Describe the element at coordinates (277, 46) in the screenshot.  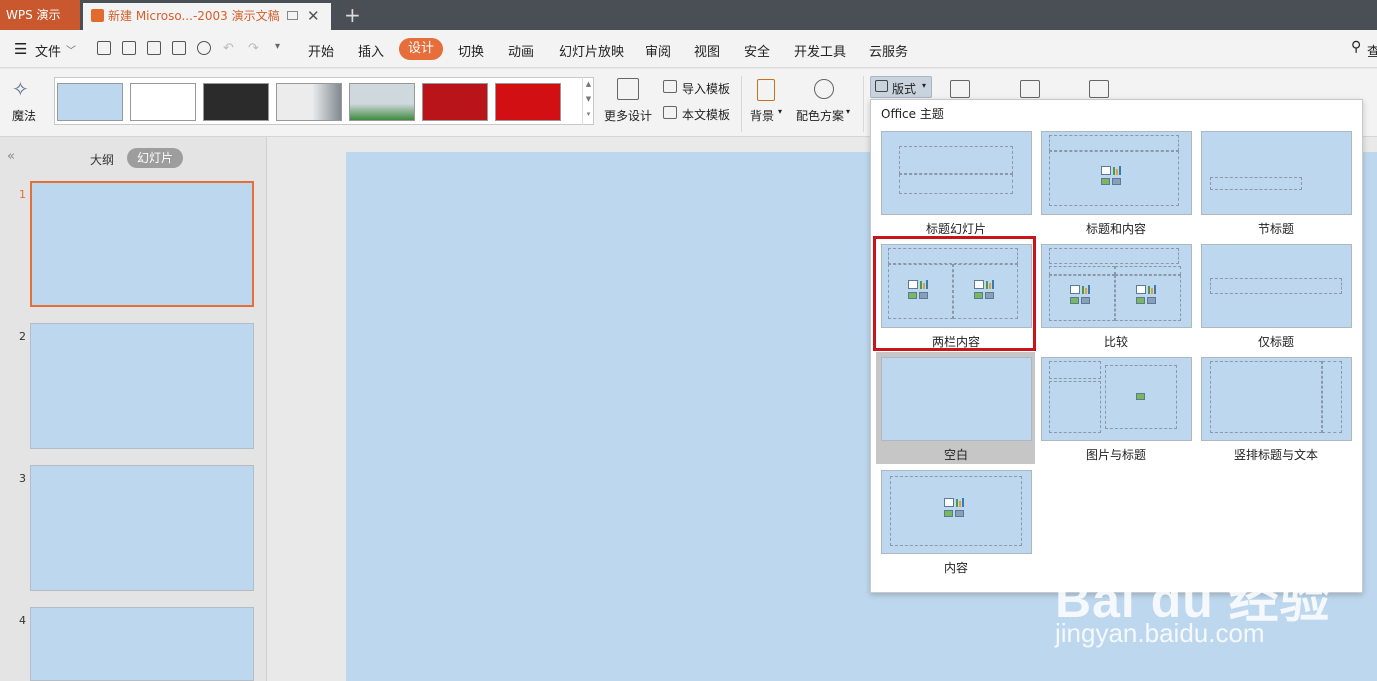
I see `customize-icon: ▾` at that location.